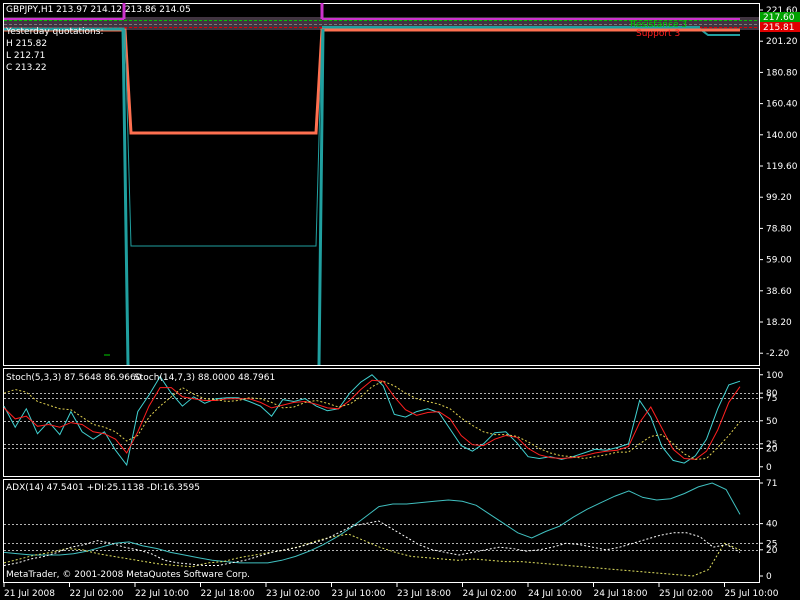 The image size is (800, 600). I want to click on adx-series, so click(372, 529).